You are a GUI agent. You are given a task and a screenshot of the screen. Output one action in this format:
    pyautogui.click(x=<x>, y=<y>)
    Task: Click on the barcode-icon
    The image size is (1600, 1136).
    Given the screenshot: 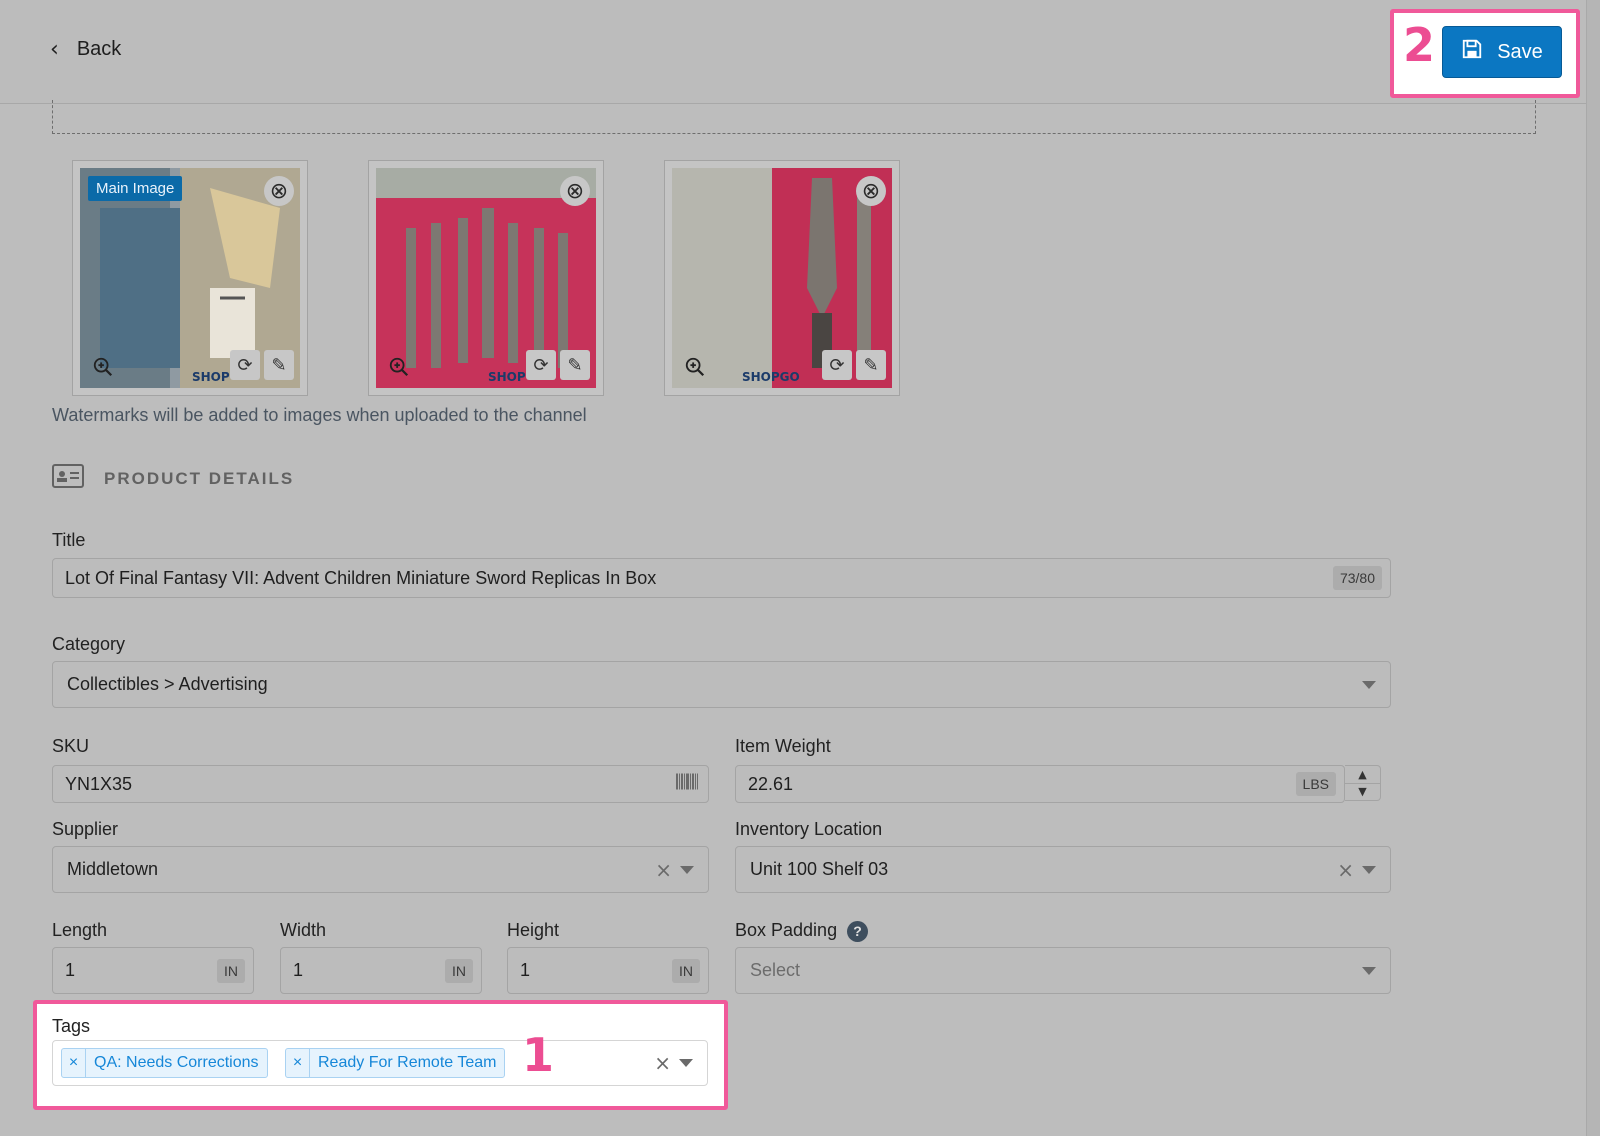 What is the action you would take?
    pyautogui.click(x=687, y=784)
    